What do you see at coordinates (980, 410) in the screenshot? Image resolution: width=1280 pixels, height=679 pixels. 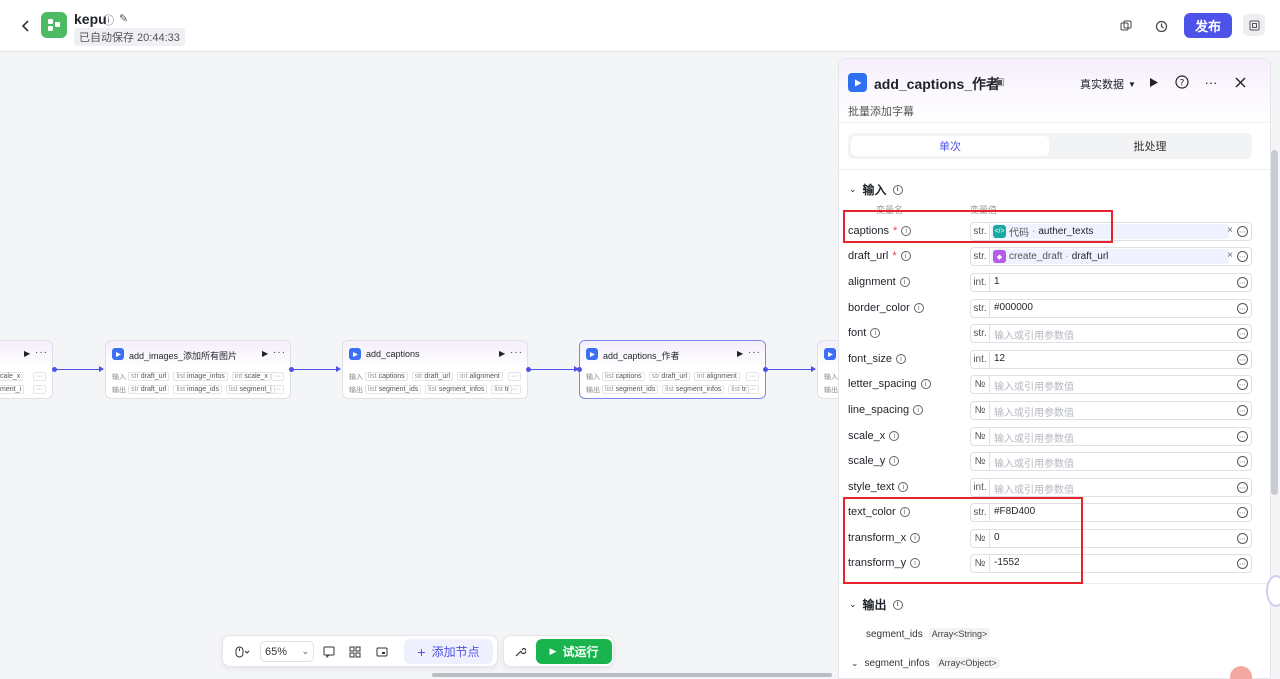 I see `type-badge: №` at bounding box center [980, 410].